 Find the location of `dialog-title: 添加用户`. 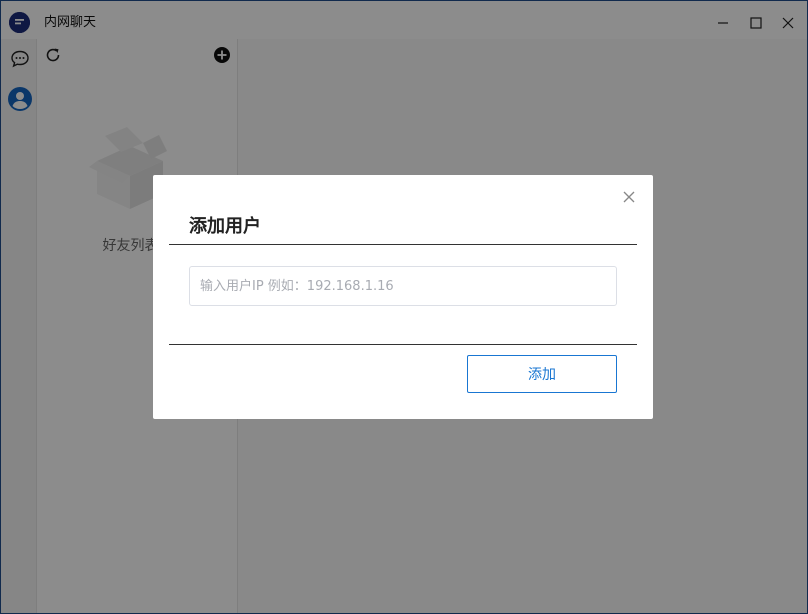

dialog-title: 添加用户 is located at coordinates (225, 226).